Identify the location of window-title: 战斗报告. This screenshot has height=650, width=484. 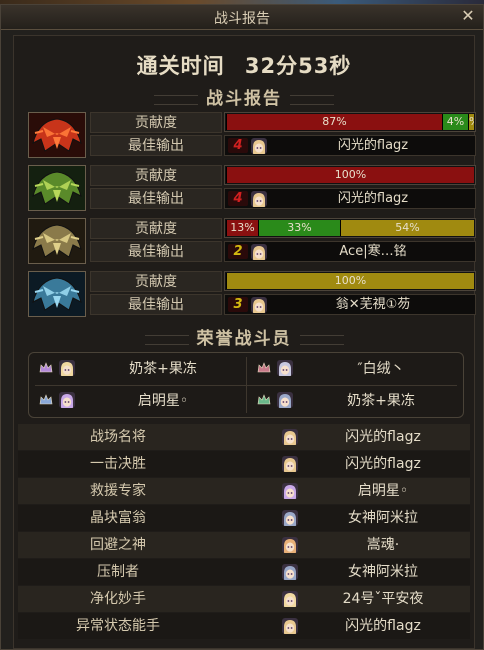
(242, 19).